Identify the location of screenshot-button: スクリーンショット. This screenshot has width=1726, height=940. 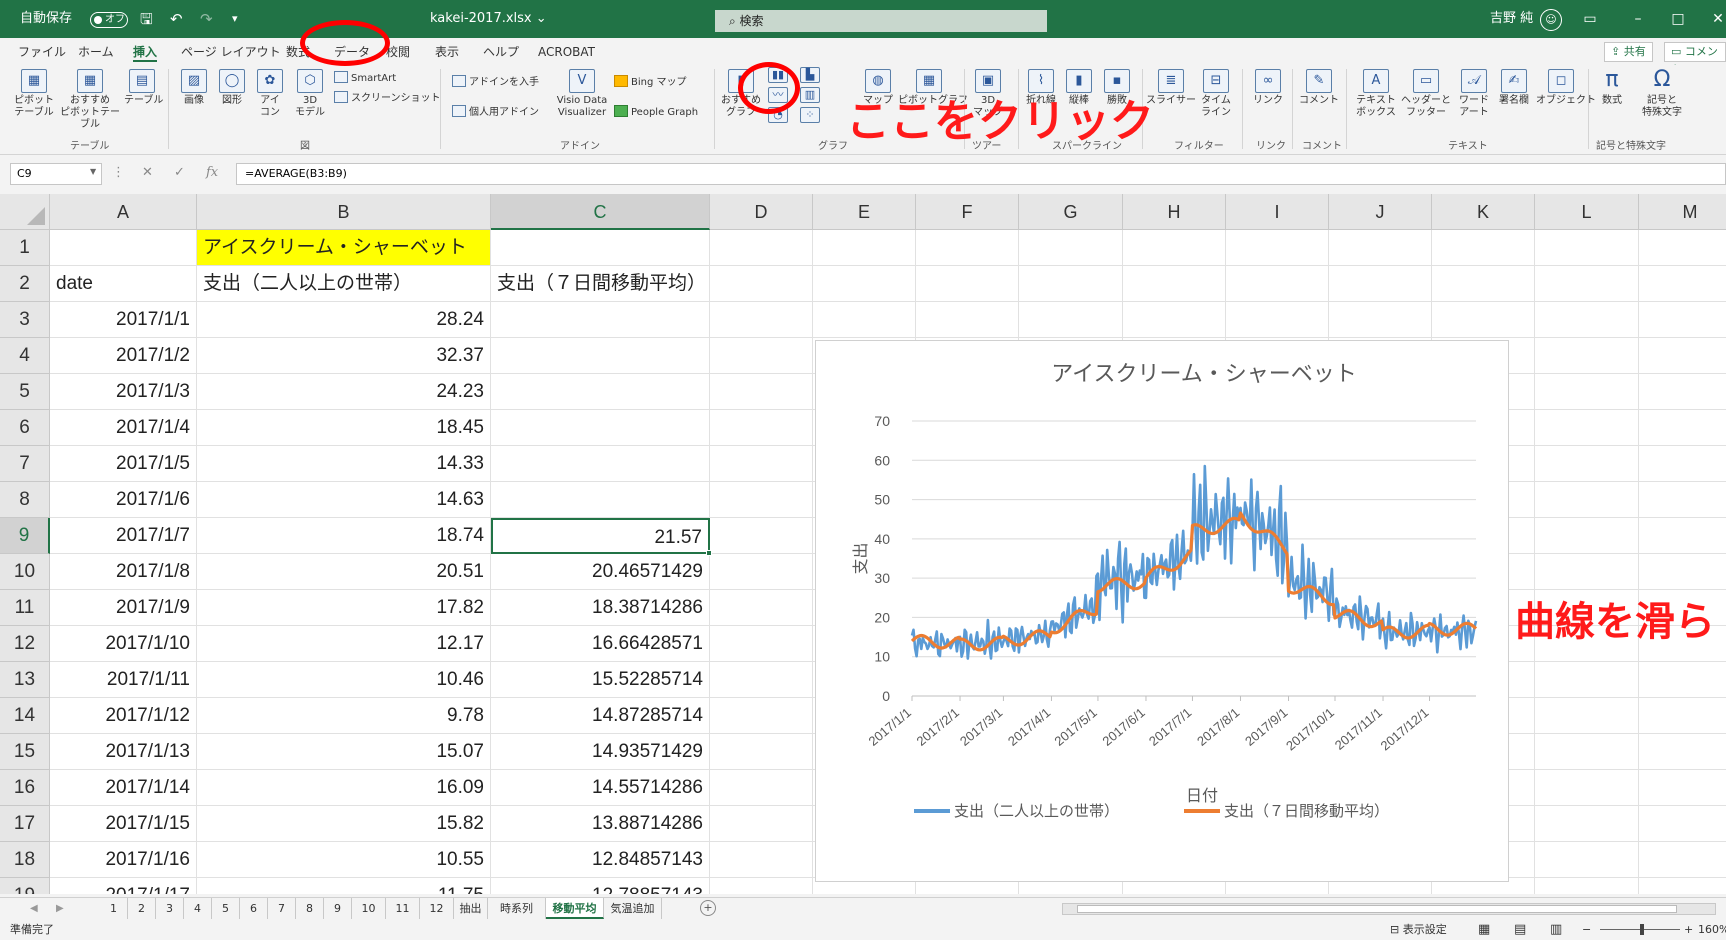
(387, 98).